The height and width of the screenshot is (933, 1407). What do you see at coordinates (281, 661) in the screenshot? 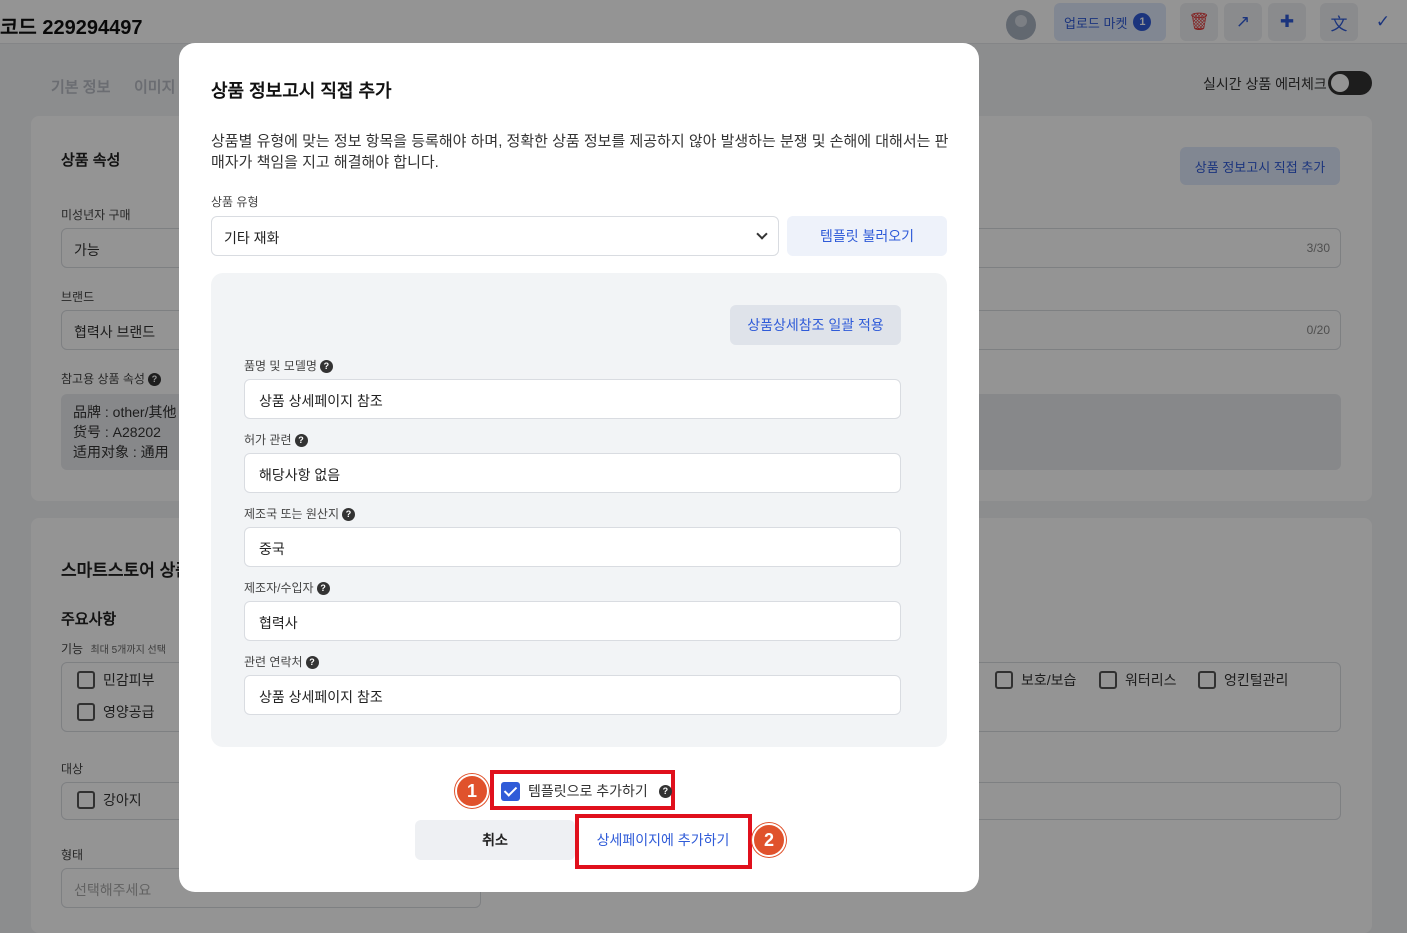
I see `field-label: 관련 연락처?` at bounding box center [281, 661].